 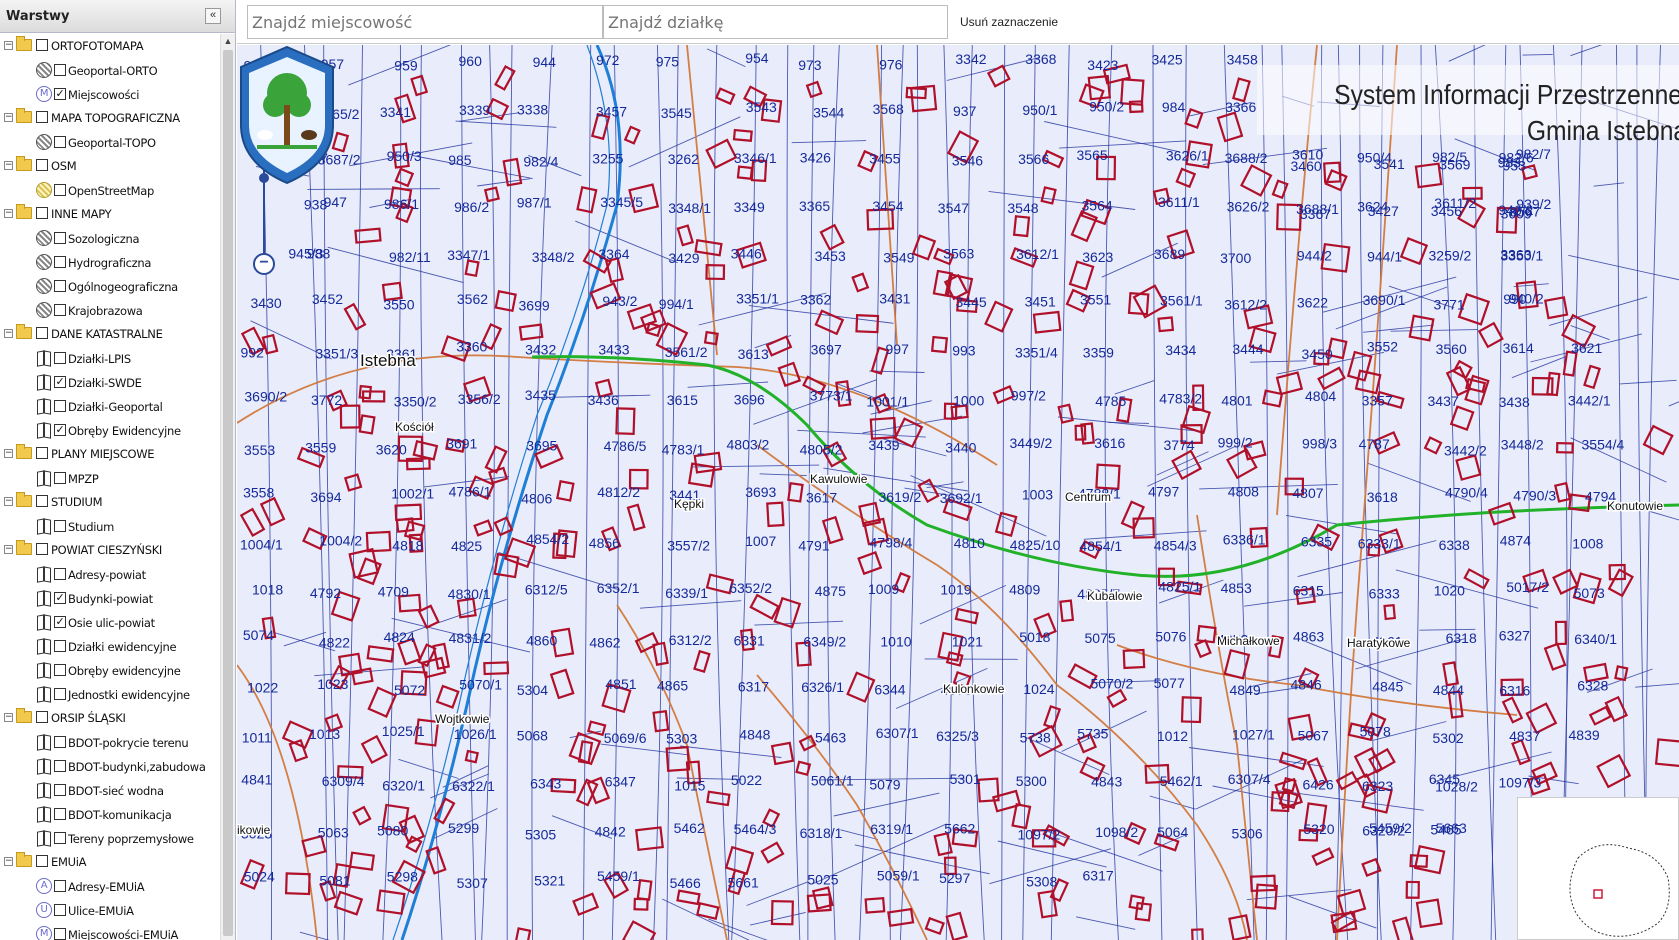 What do you see at coordinates (110, 862) in the screenshot?
I see `layer-group: − EMUiA` at bounding box center [110, 862].